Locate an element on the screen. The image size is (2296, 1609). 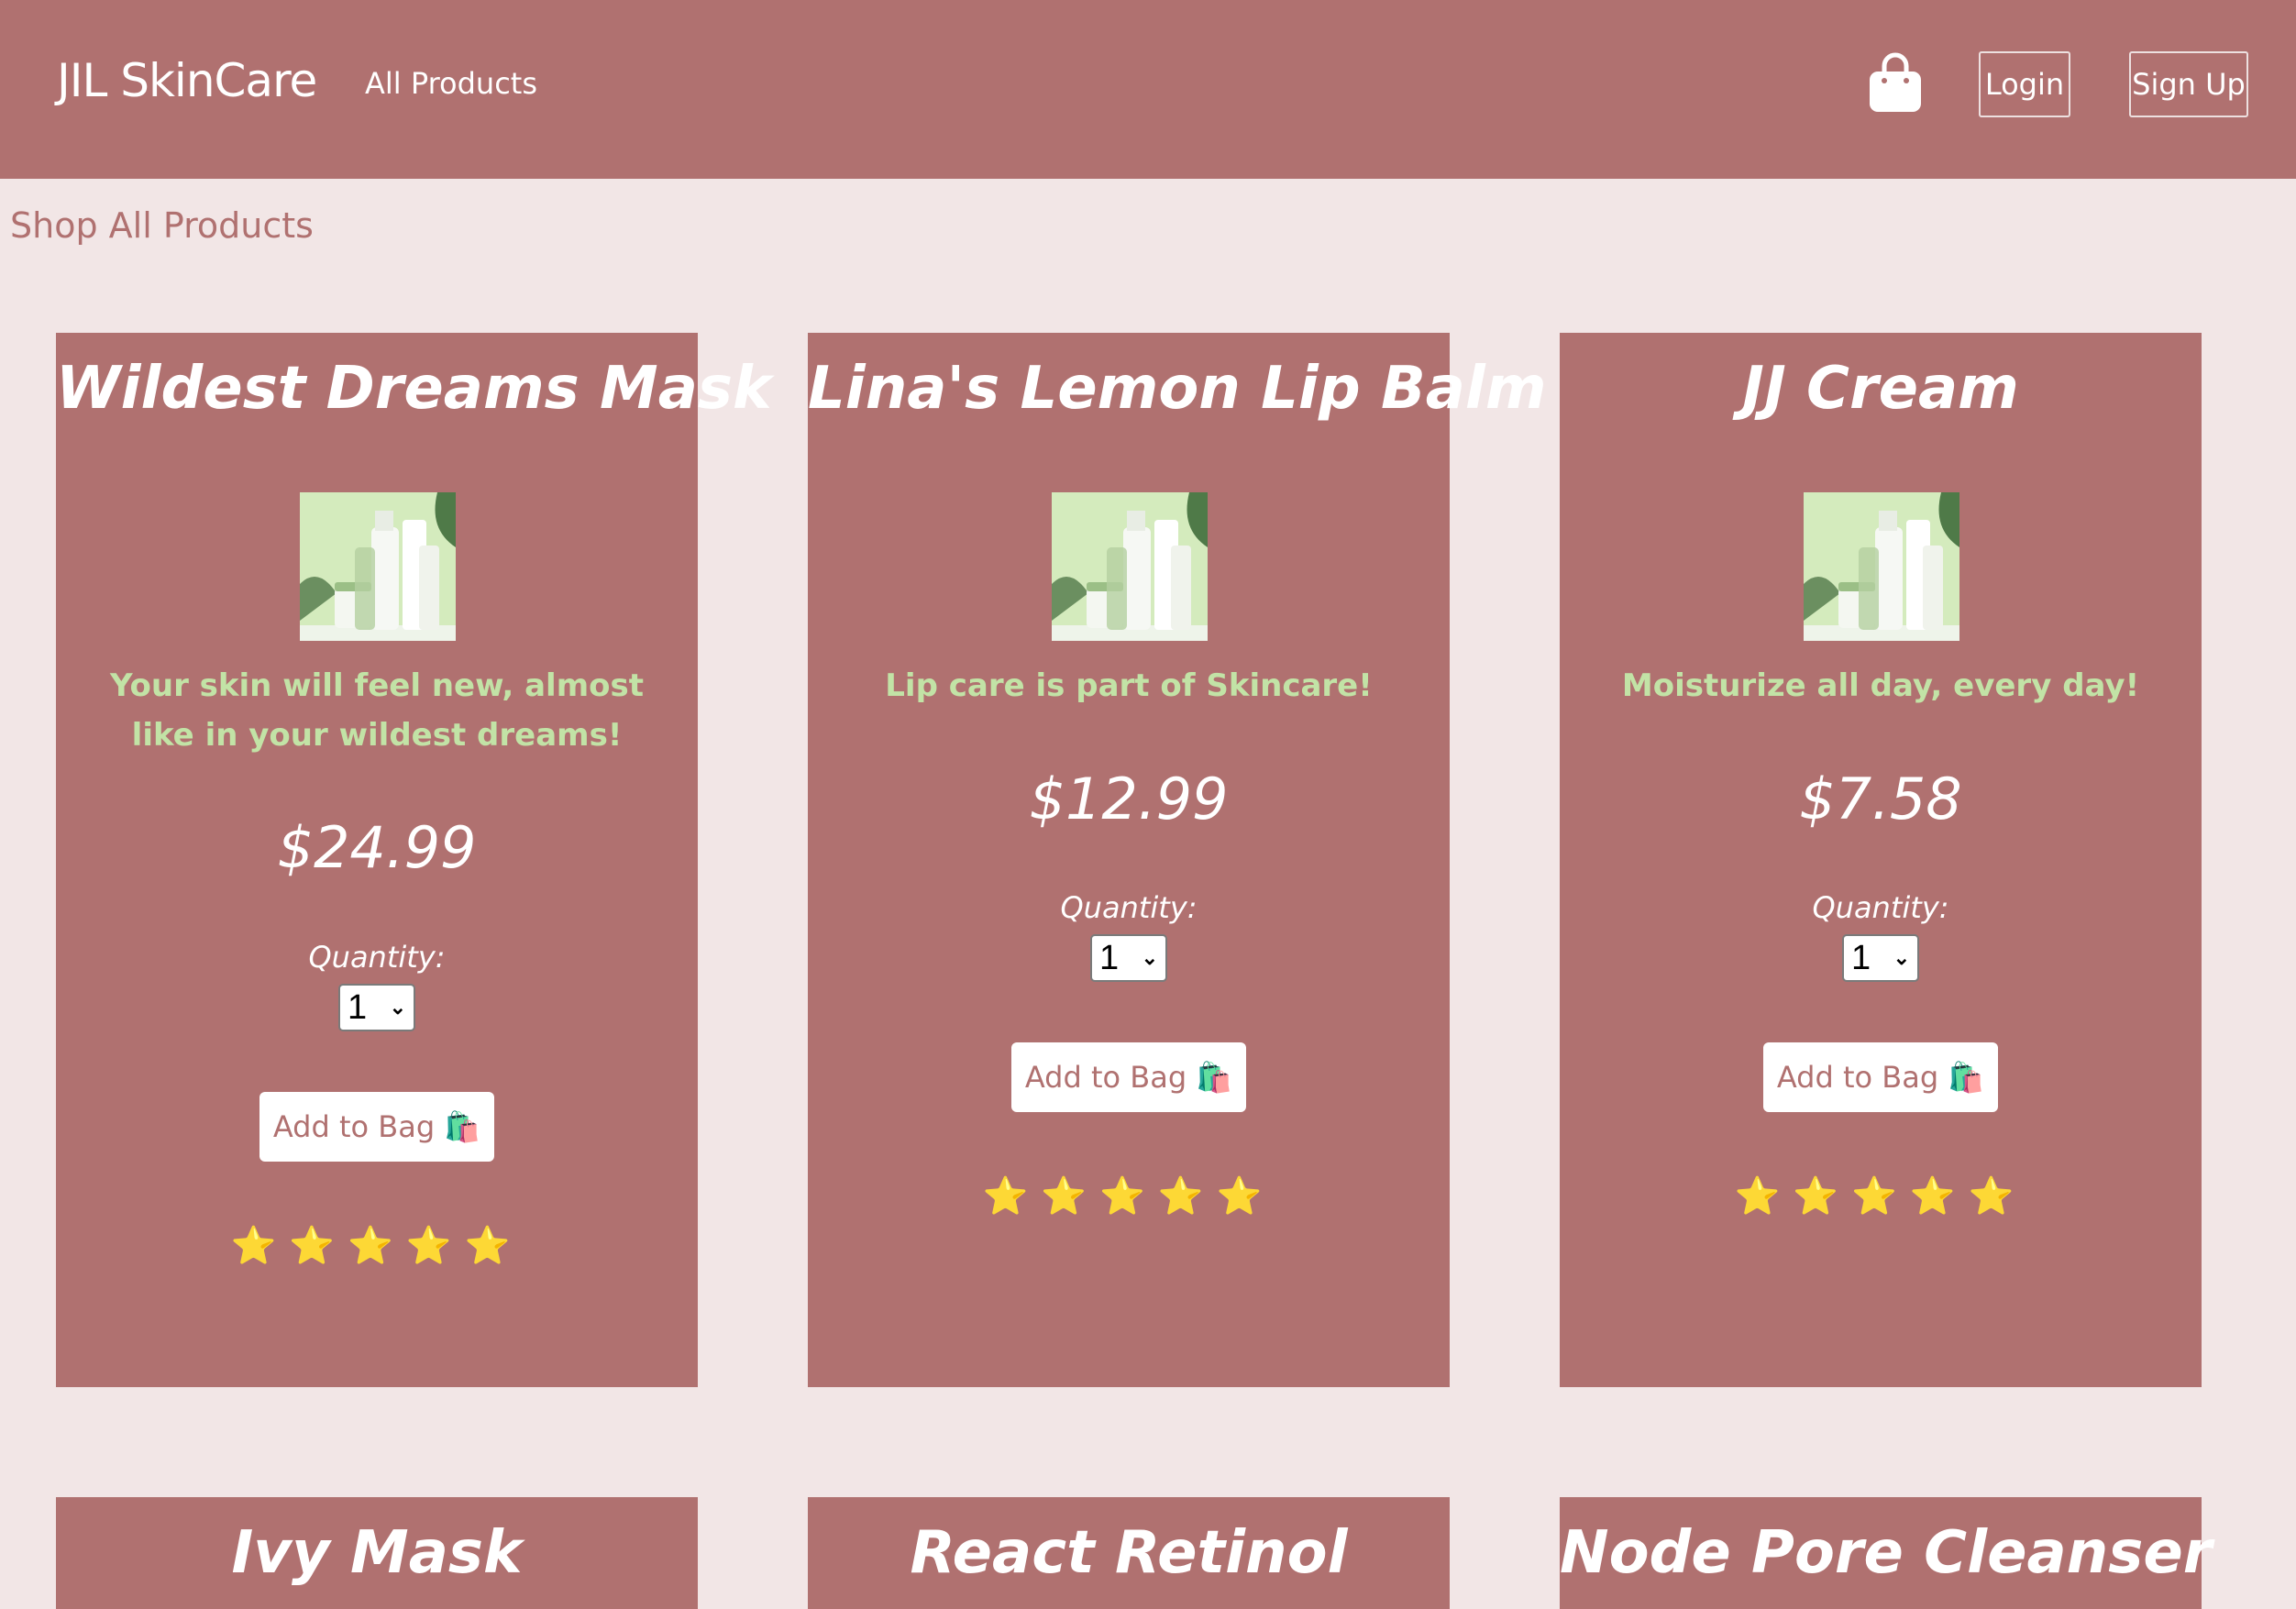
shopping-bag-icon is located at coordinates (1895, 82).